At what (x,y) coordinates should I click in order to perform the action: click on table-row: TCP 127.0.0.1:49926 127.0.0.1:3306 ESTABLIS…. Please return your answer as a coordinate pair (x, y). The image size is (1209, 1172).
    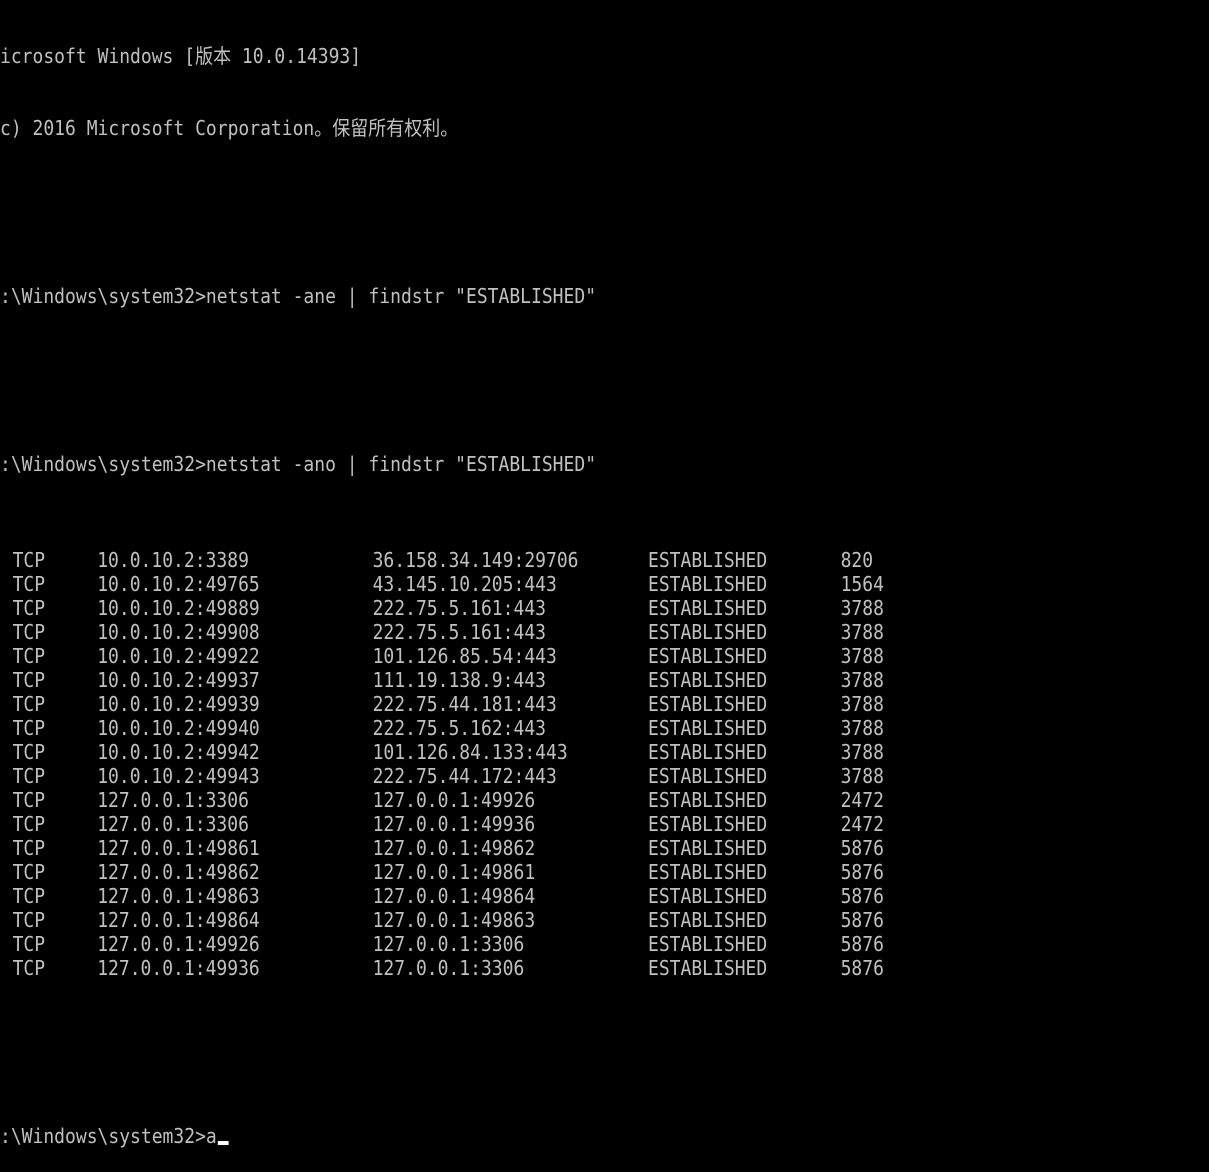
    Looking at the image, I should click on (544, 944).